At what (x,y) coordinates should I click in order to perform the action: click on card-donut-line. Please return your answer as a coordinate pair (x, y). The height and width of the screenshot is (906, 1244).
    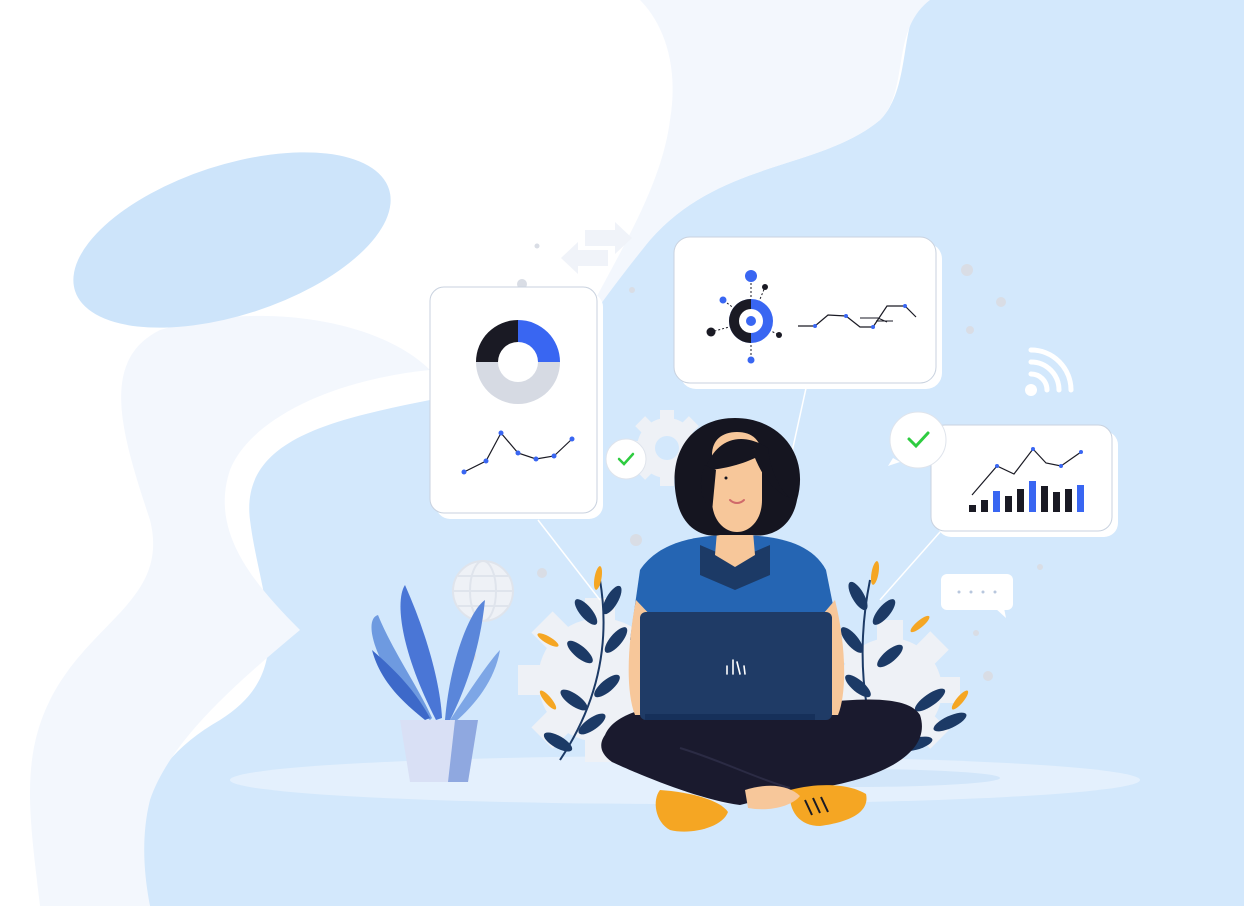
    Looking at the image, I should click on (516, 402).